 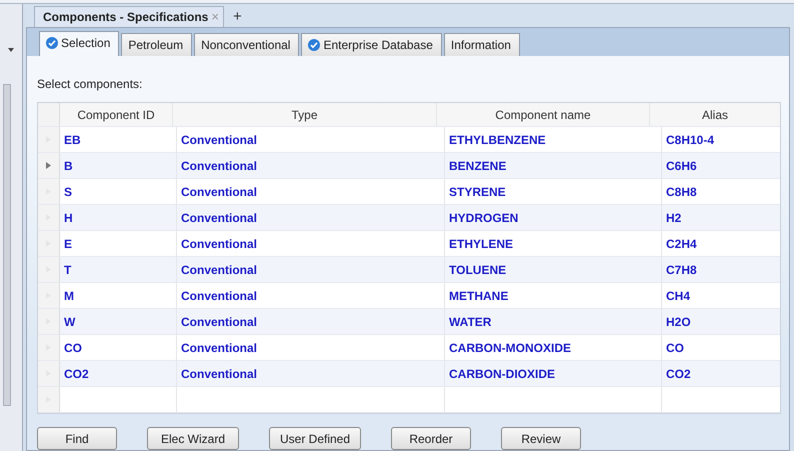 I want to click on document-tab: Components - Specifications ×, so click(x=129, y=16).